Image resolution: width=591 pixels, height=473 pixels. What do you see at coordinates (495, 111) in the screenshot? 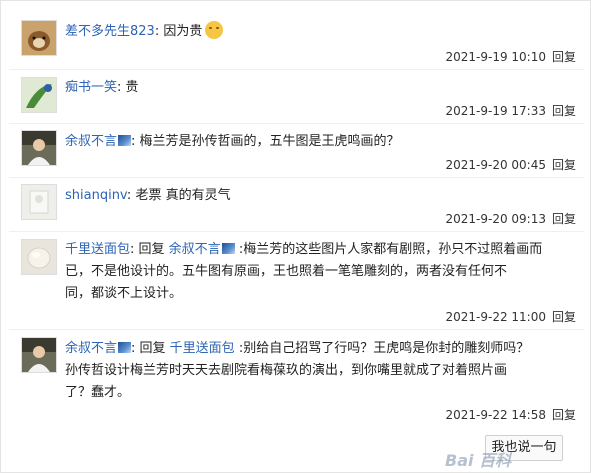
I see `timestamp: 2021-9-19 17:33` at bounding box center [495, 111].